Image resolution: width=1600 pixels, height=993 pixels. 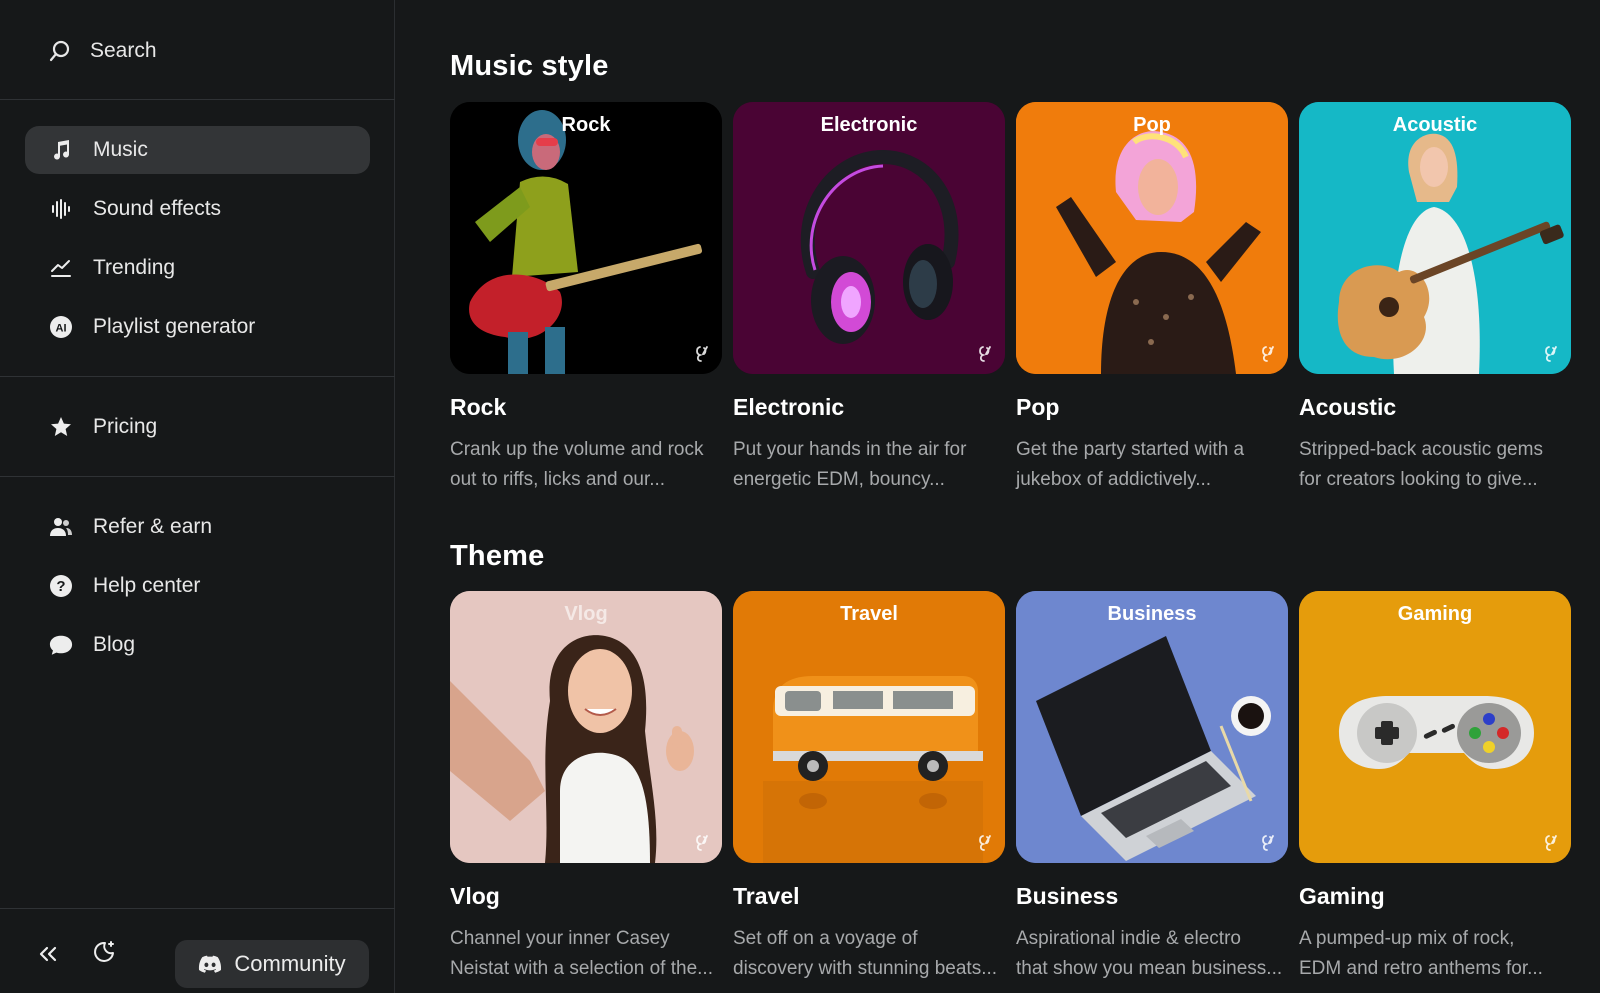 What do you see at coordinates (61, 150) in the screenshot?
I see `music-note-icon` at bounding box center [61, 150].